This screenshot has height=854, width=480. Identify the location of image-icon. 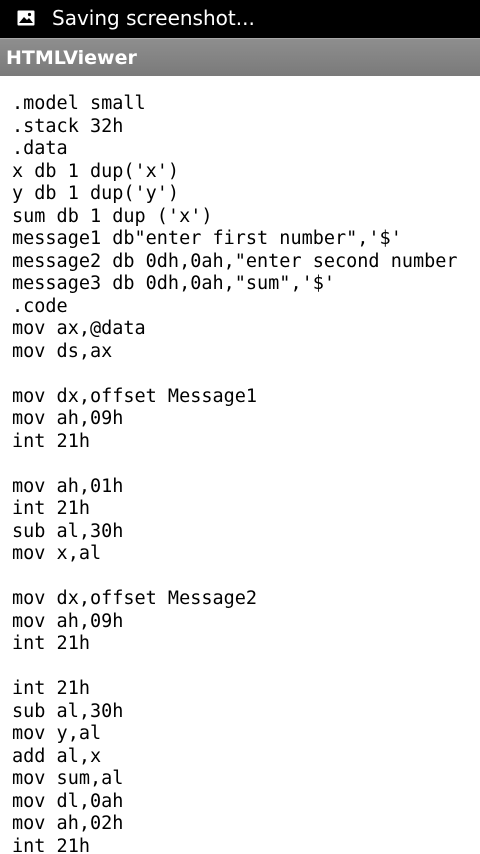
(26, 18).